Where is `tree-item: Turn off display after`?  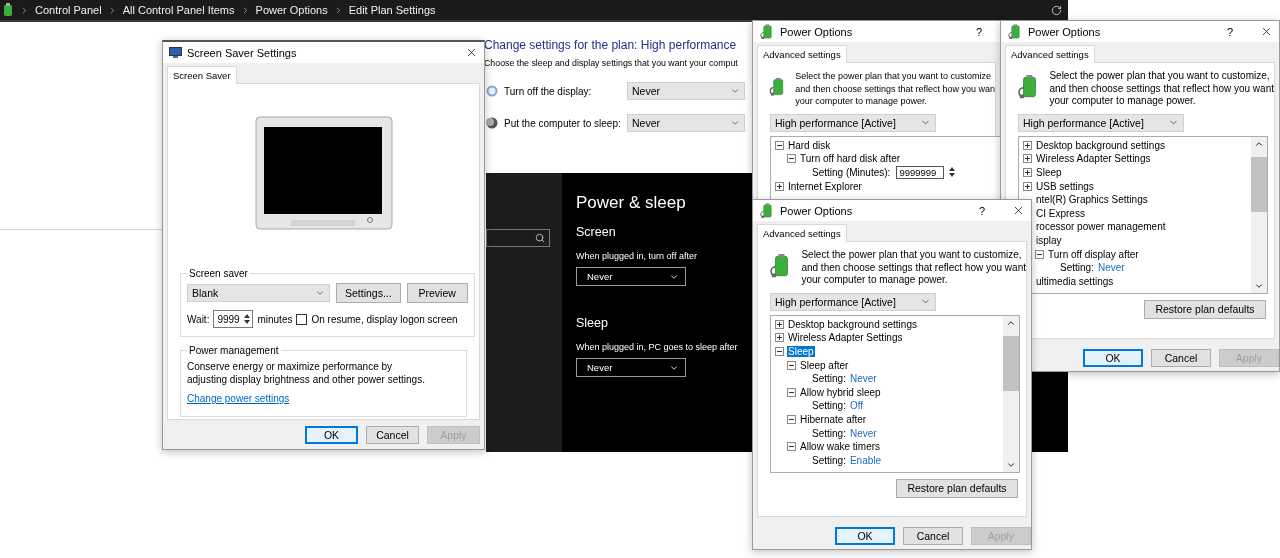 tree-item: Turn off display after is located at coordinates (1093, 254).